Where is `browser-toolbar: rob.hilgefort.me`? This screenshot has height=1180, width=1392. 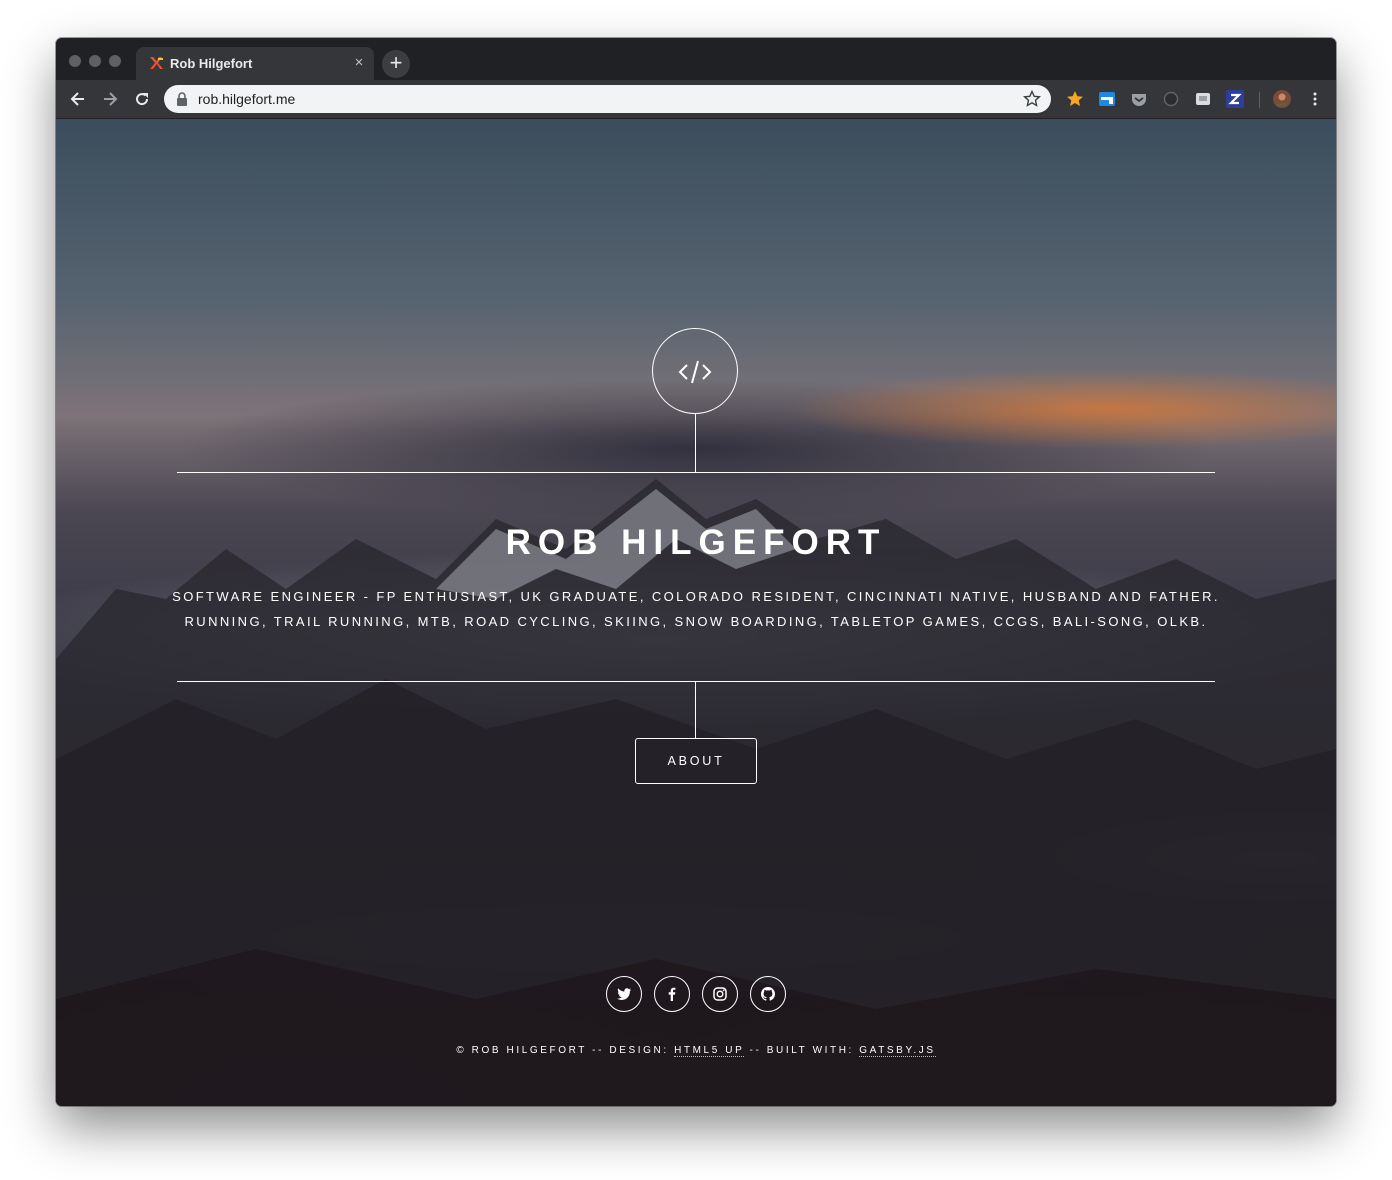
browser-toolbar: rob.hilgefort.me is located at coordinates (696, 99).